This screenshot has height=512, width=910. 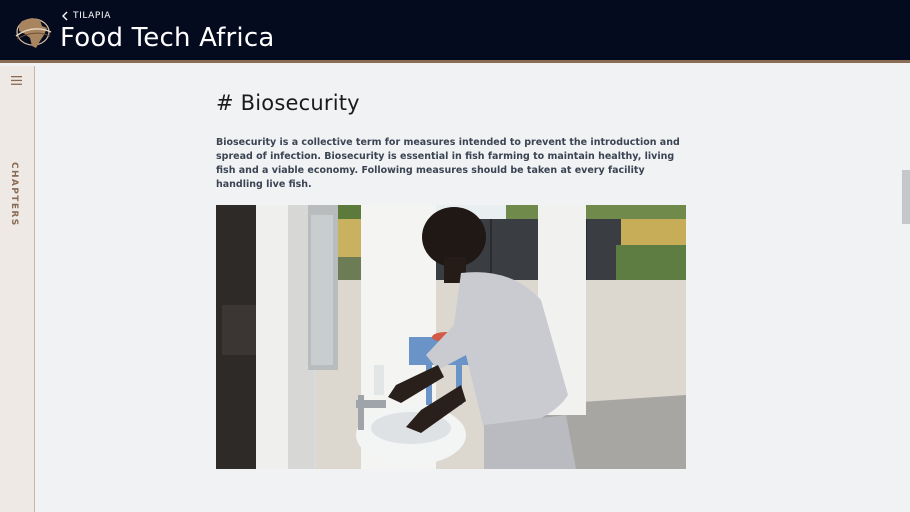 I want to click on chevron-left-icon, so click(x=65, y=16).